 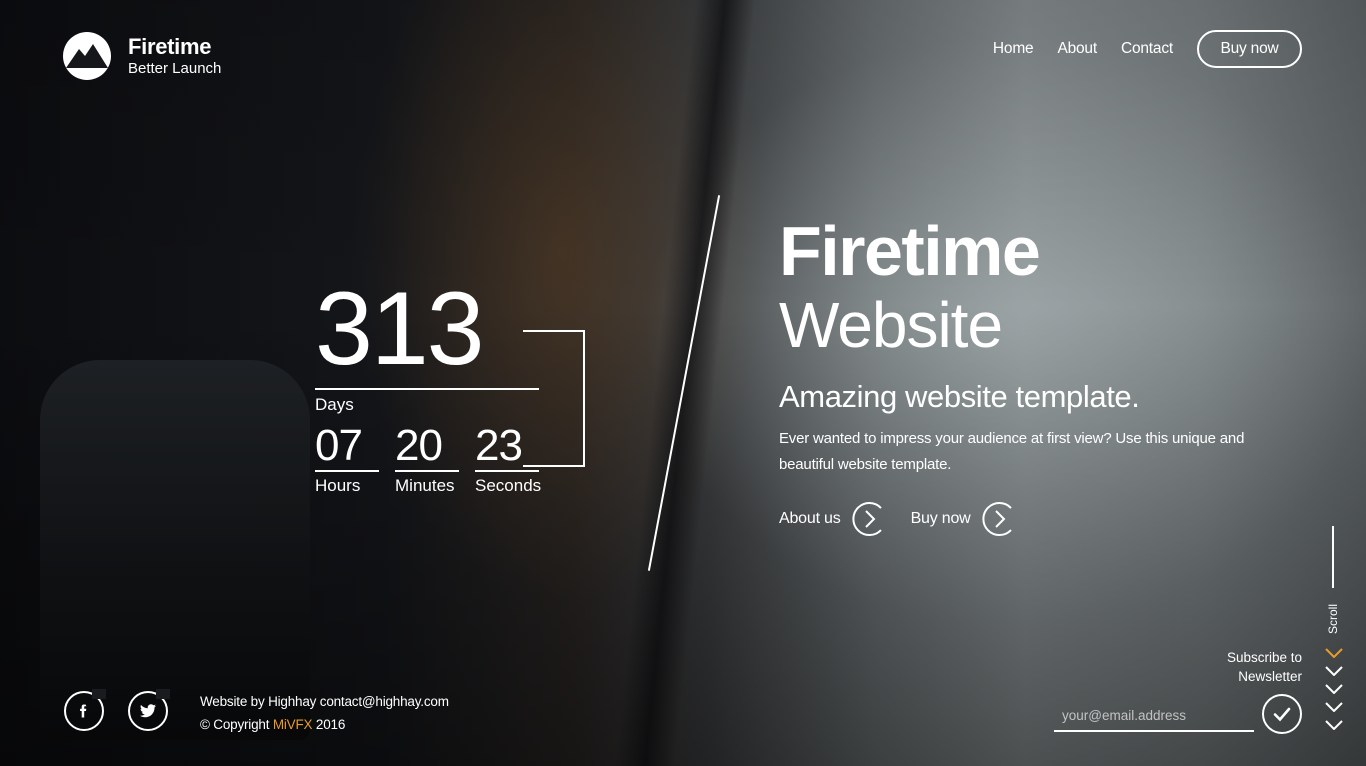 I want to click on countdown-hours: 07 Hours, so click(x=347, y=459).